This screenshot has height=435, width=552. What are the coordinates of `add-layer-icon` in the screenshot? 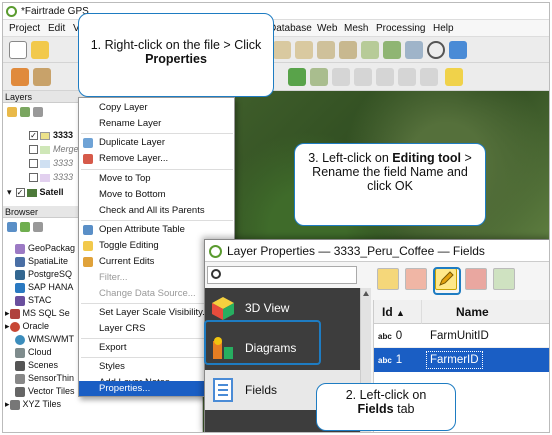 It's located at (42, 77).